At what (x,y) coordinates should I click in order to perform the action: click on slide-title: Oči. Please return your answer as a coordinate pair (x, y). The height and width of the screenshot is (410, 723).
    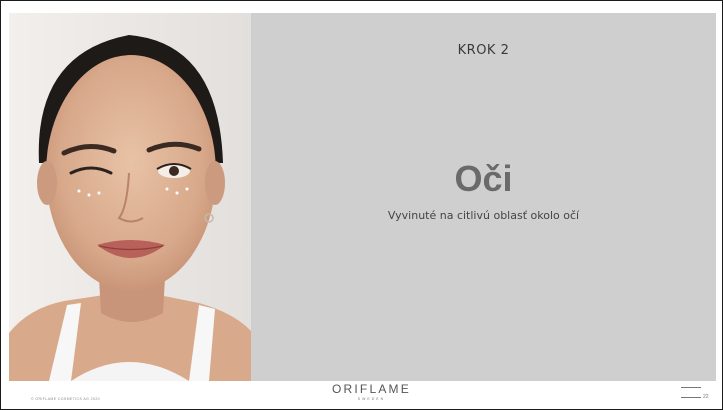
    Looking at the image, I should click on (483, 178).